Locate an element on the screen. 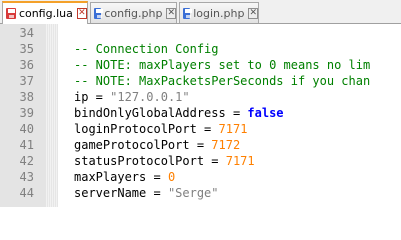 Image resolution: width=401 pixels, height=240 pixels. tab-config-php: config.php ✕ is located at coordinates (133, 12).